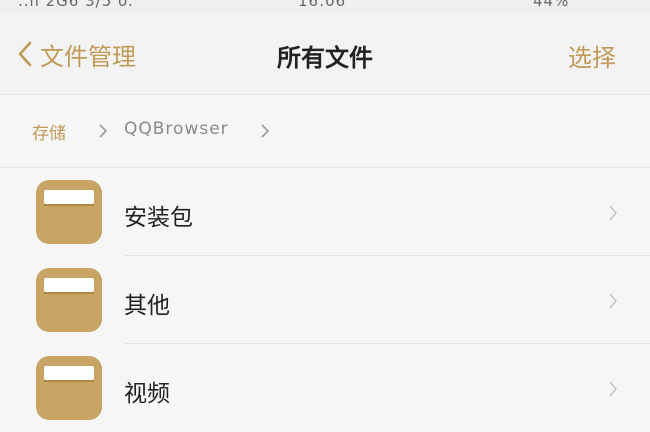 This screenshot has height=432, width=650. What do you see at coordinates (147, 394) in the screenshot?
I see `list-item-label: 视频` at bounding box center [147, 394].